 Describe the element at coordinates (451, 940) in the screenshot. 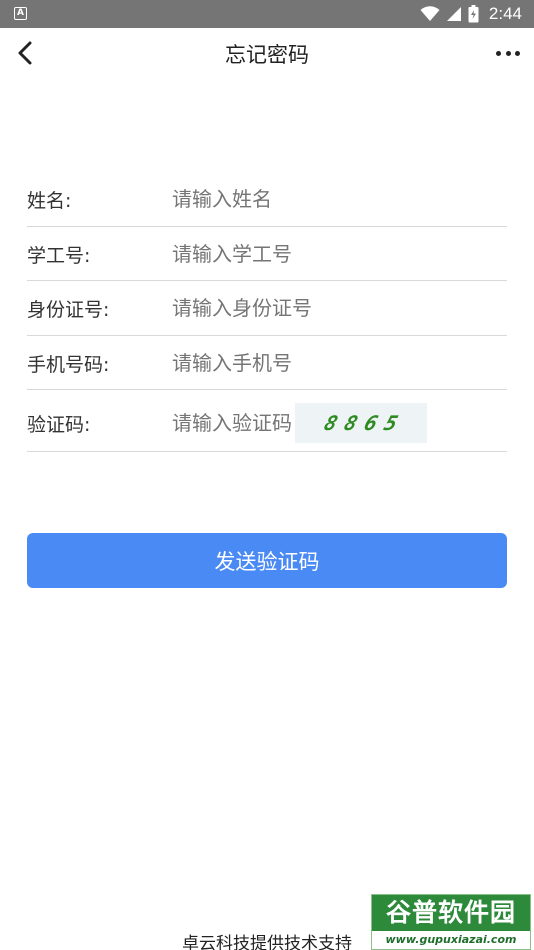

I see `watermark-url: www.gupuxiazai.com` at that location.